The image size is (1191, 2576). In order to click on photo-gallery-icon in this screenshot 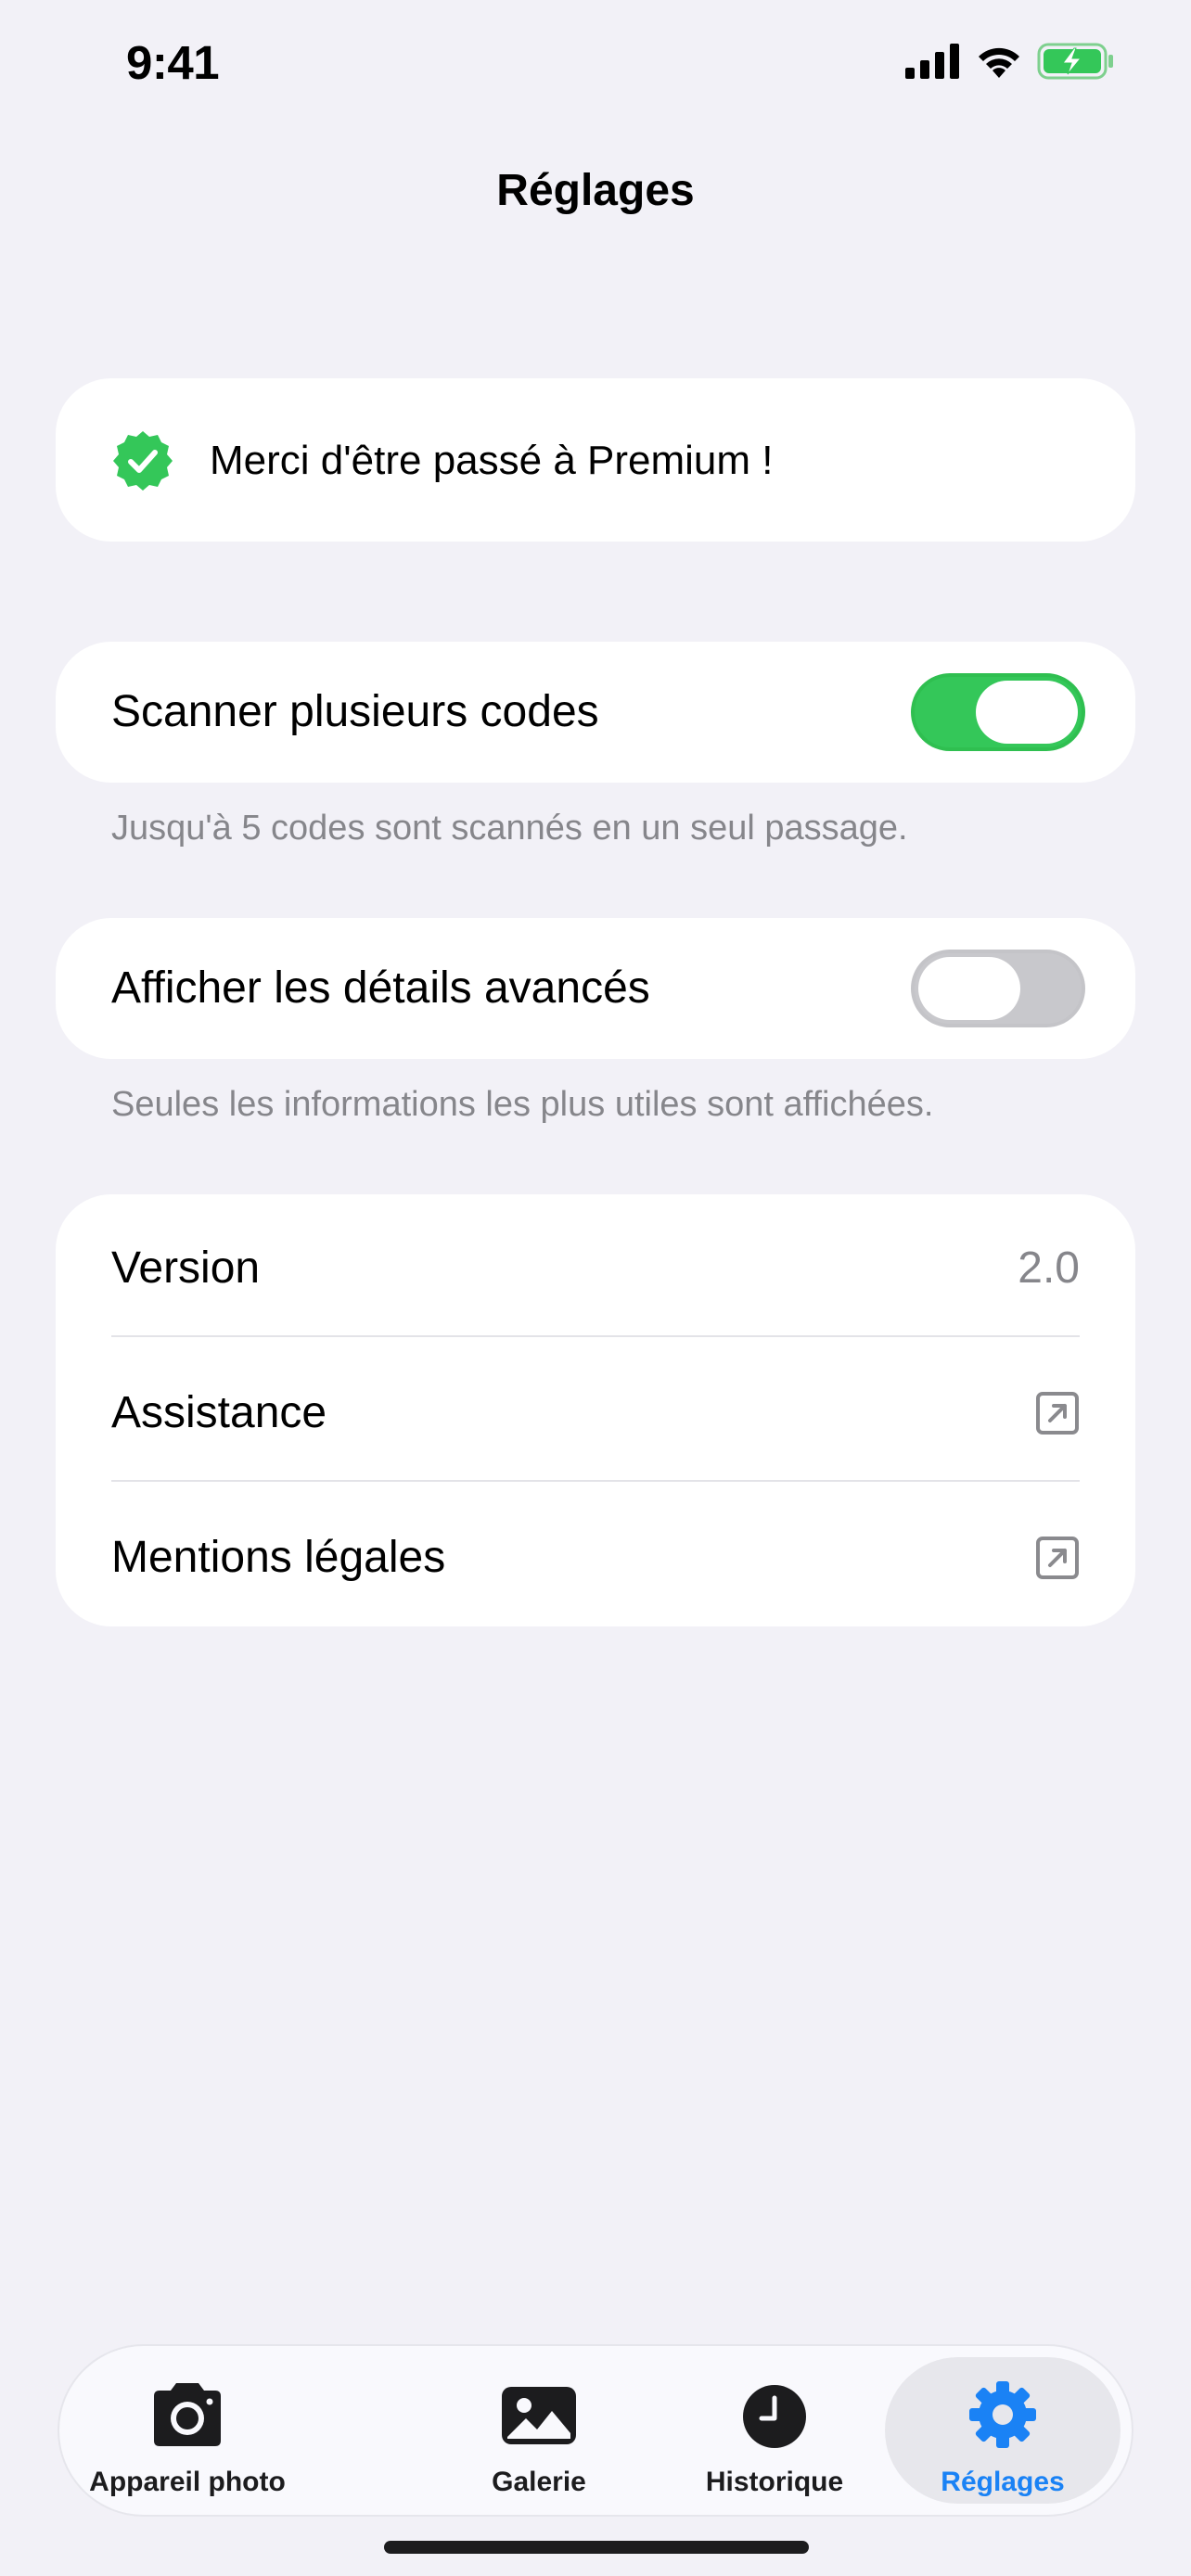, I will do `click(539, 2415)`.